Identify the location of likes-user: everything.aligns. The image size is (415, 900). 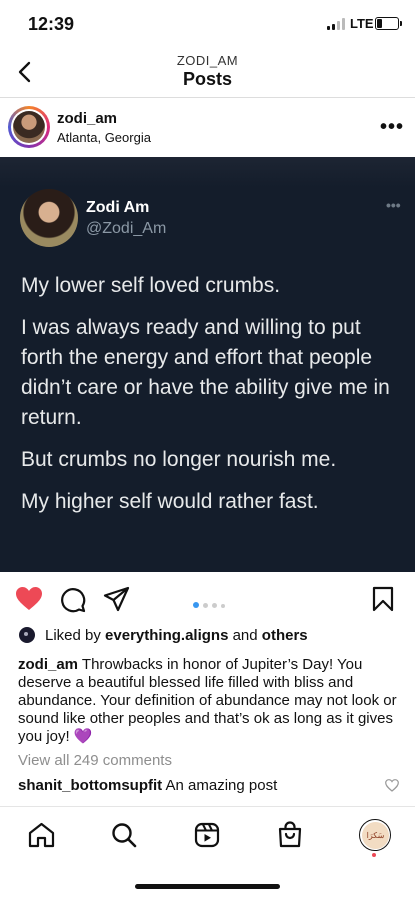
(166, 635).